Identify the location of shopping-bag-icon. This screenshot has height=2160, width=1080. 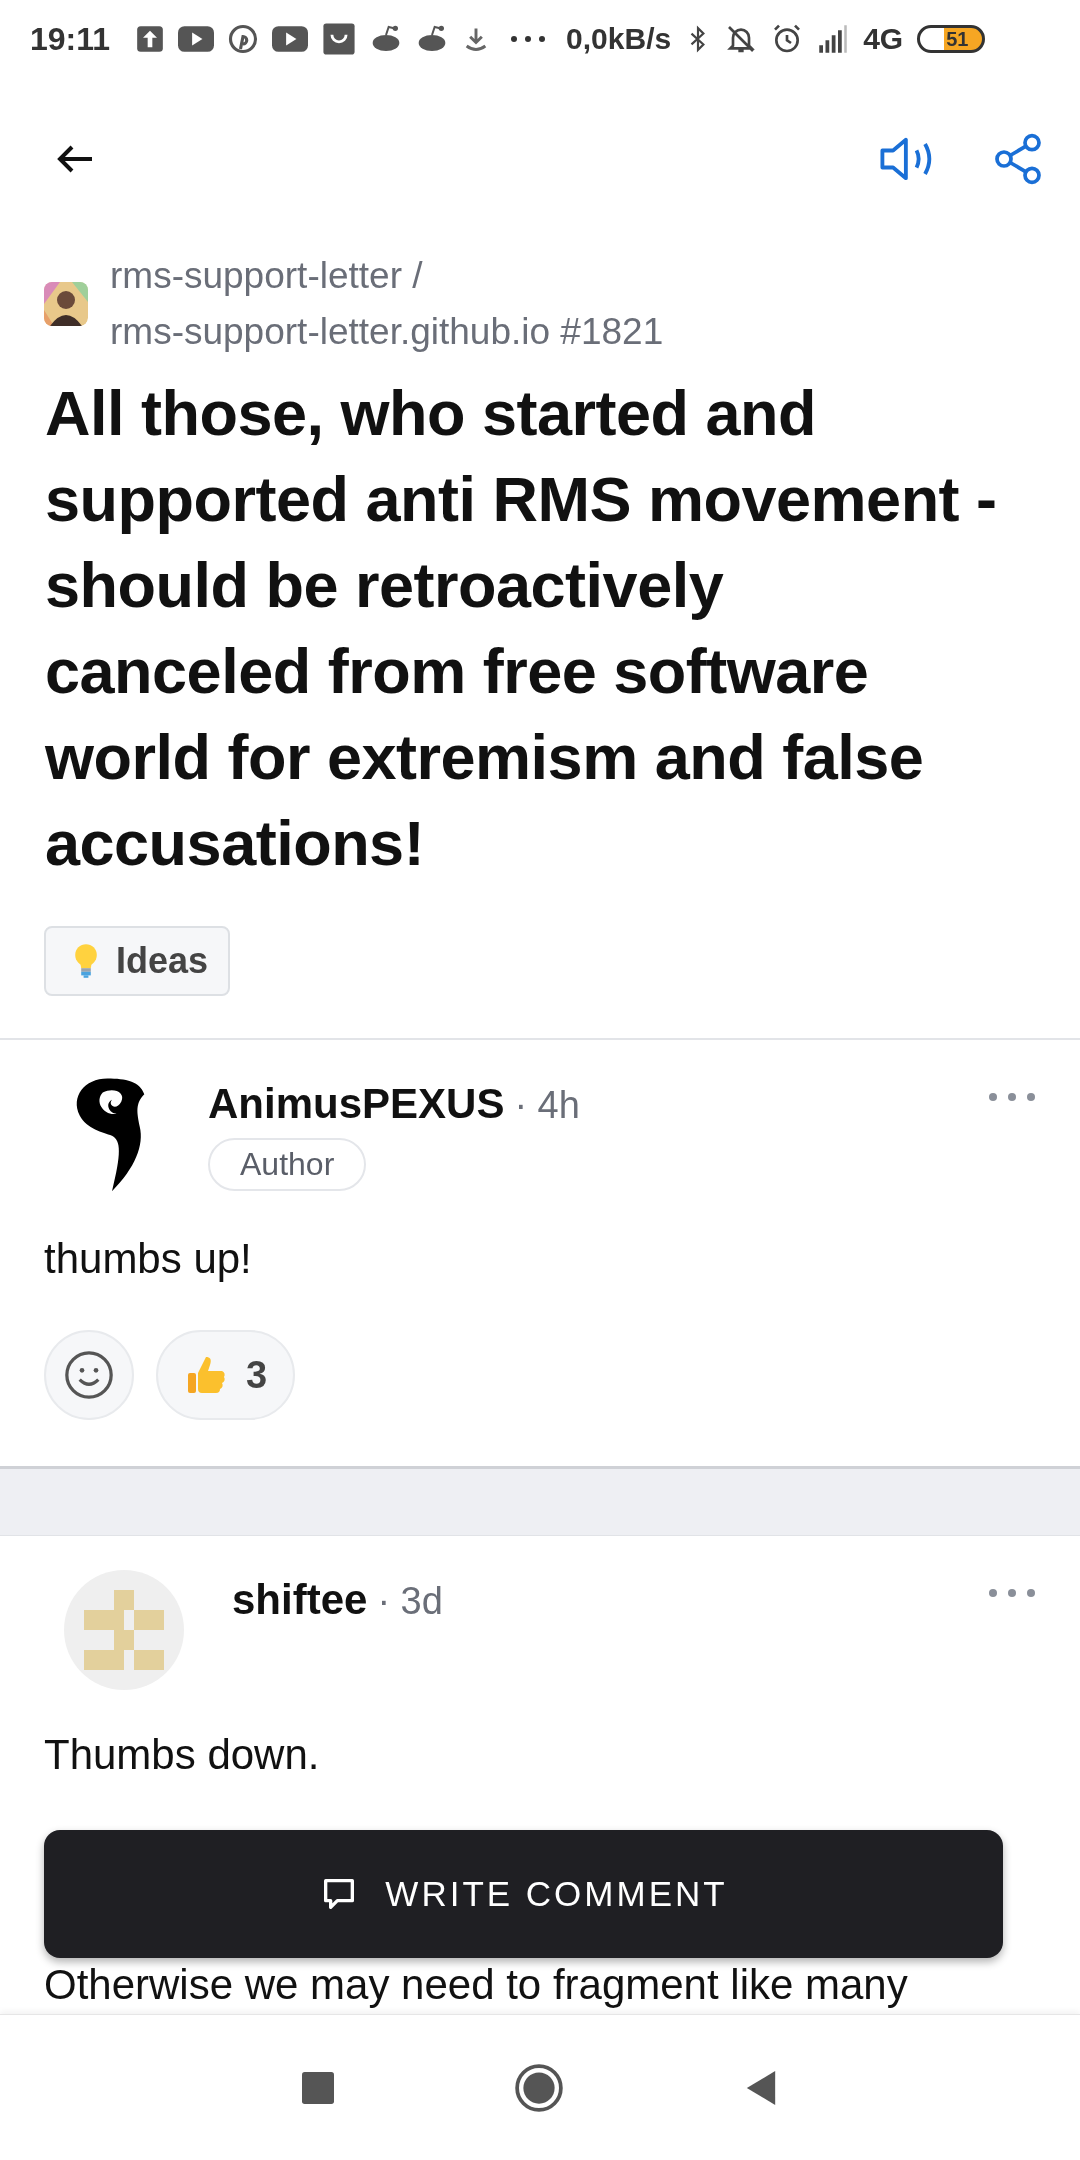
(339, 39).